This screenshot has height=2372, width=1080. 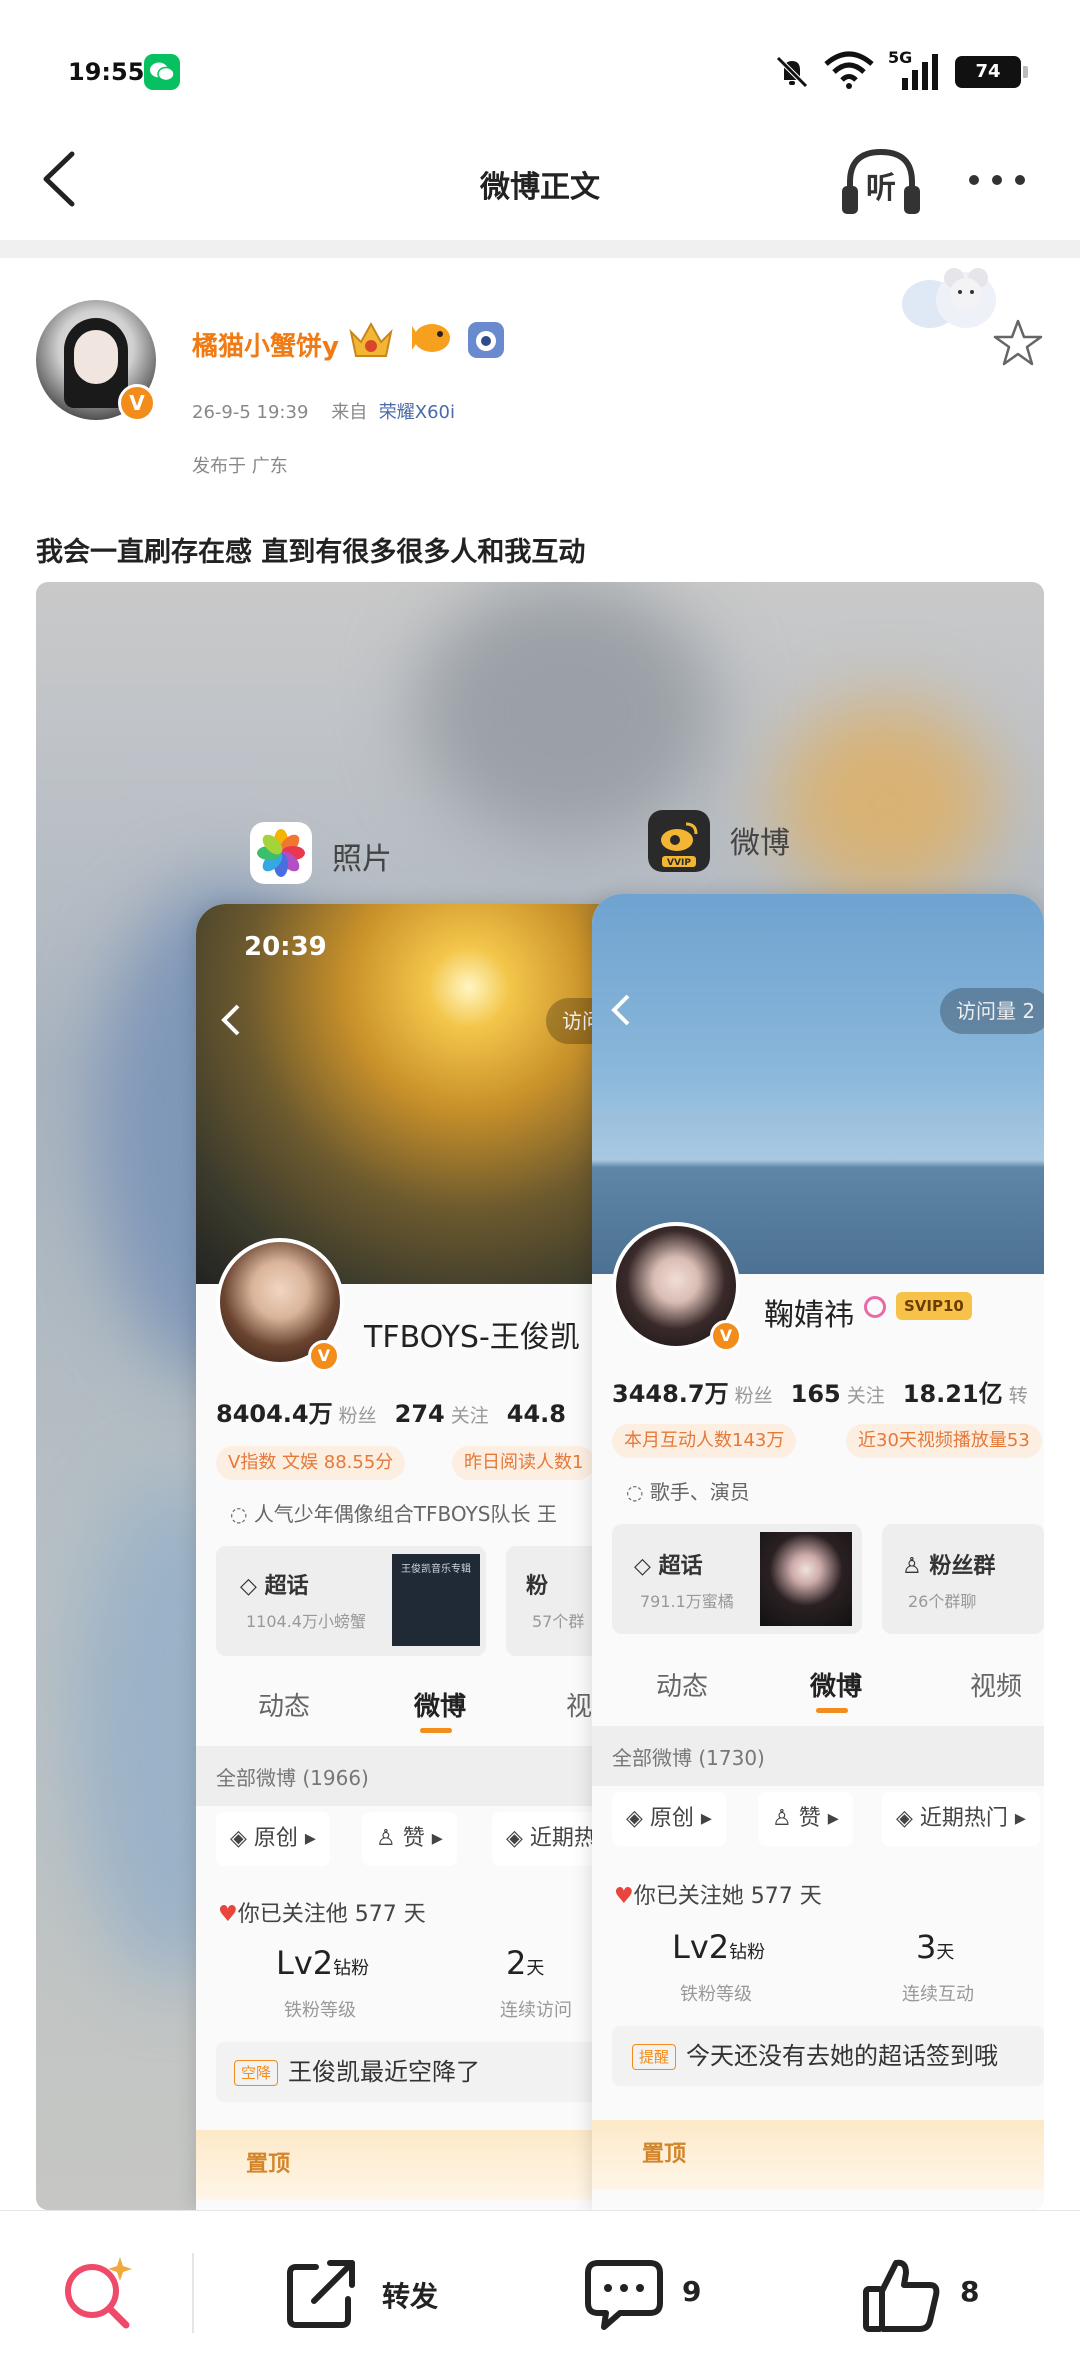 I want to click on wifi-icon, so click(x=849, y=70).